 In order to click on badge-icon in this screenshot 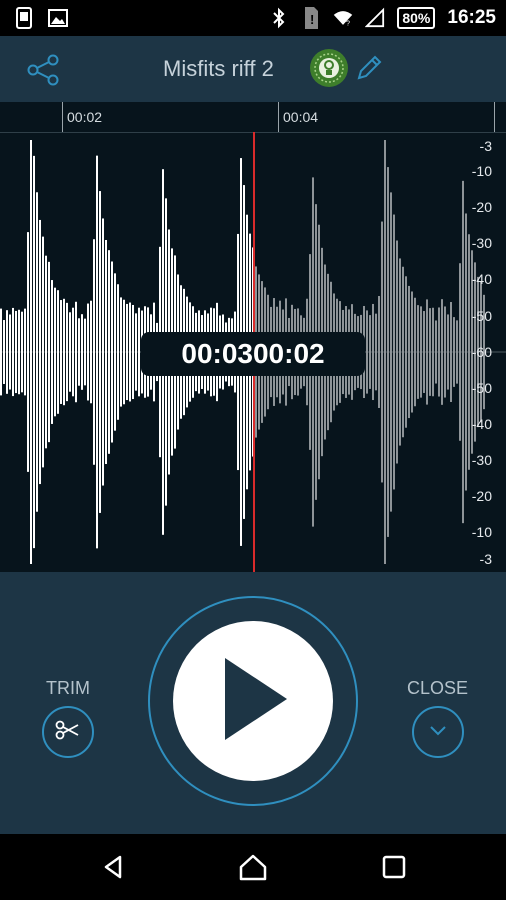, I will do `click(329, 68)`.